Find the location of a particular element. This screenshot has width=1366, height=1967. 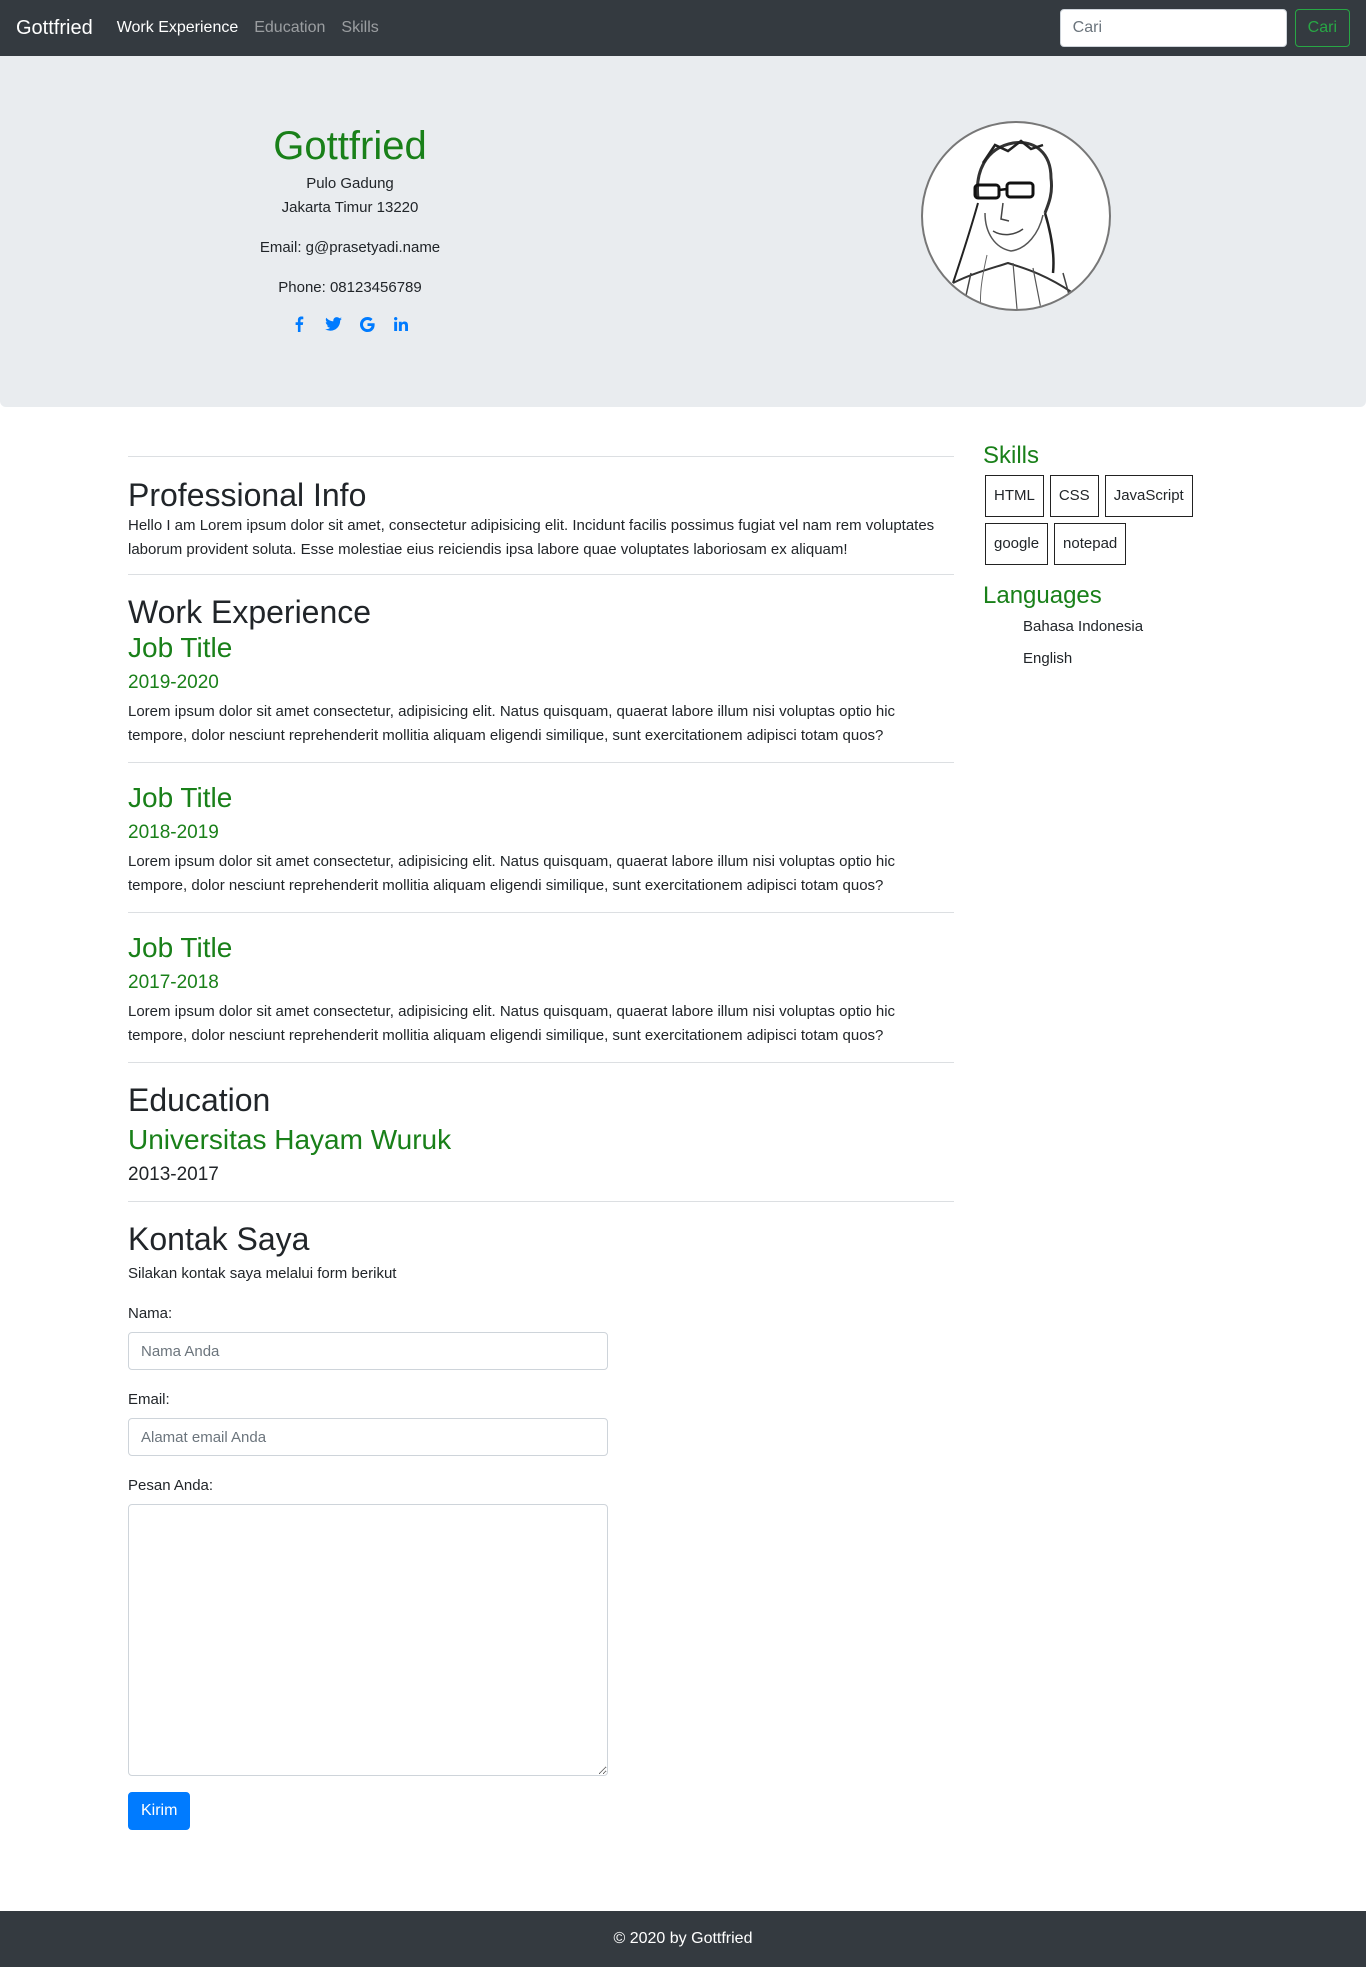

profile-email: Email: g@prasetyadi.name is located at coordinates (350, 247).